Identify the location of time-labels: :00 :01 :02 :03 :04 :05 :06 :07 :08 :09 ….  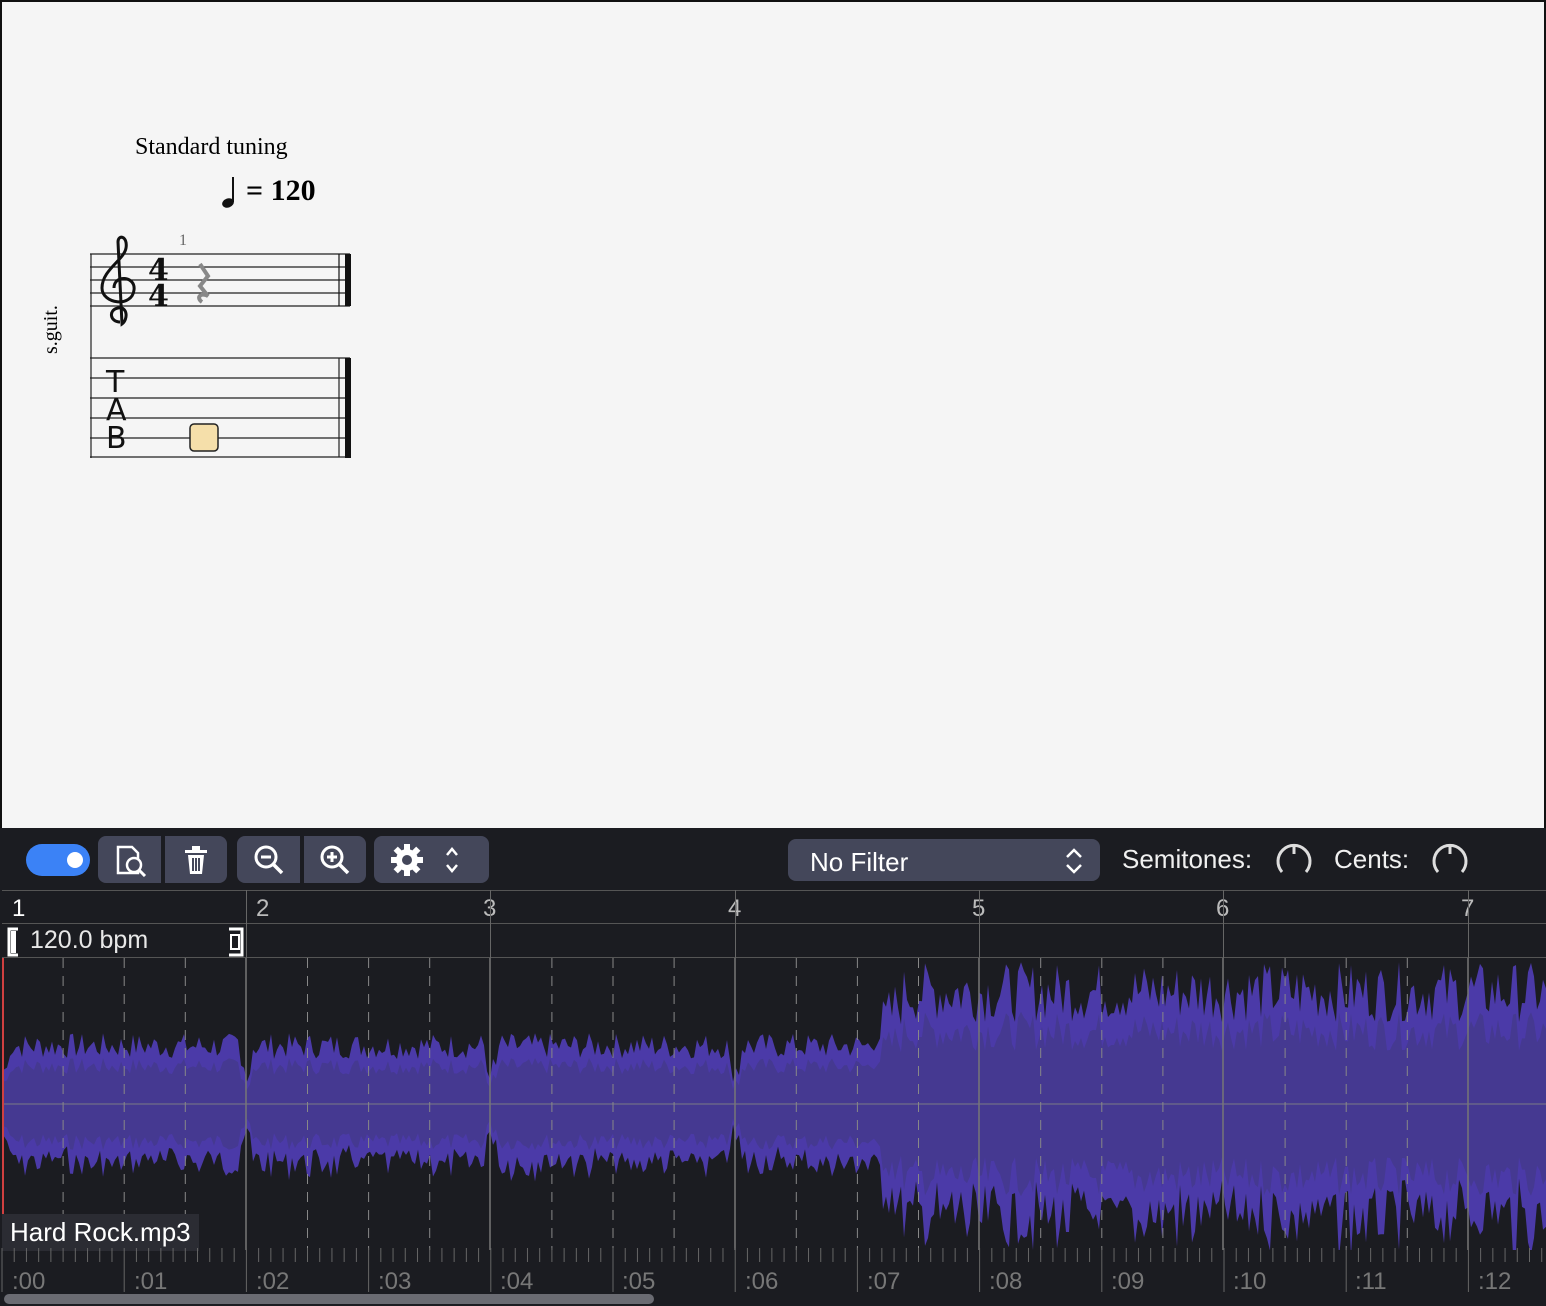
(773, 1271).